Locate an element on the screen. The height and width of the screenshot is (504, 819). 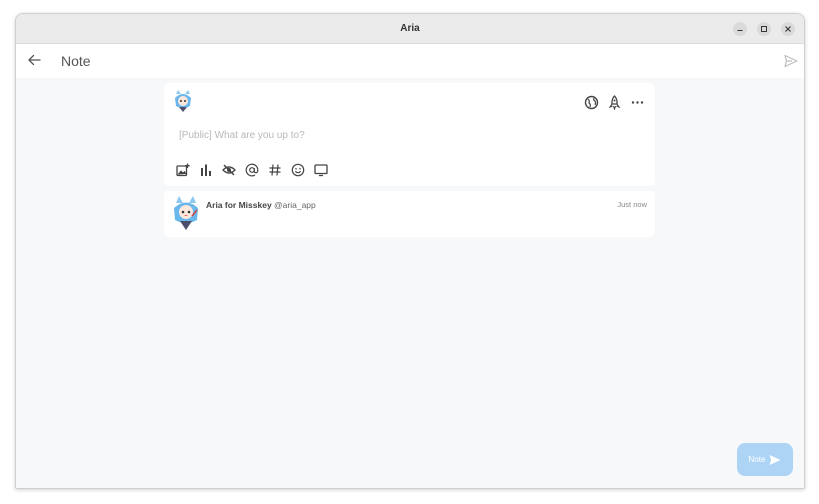
note-submit-button: Note is located at coordinates (765, 459).